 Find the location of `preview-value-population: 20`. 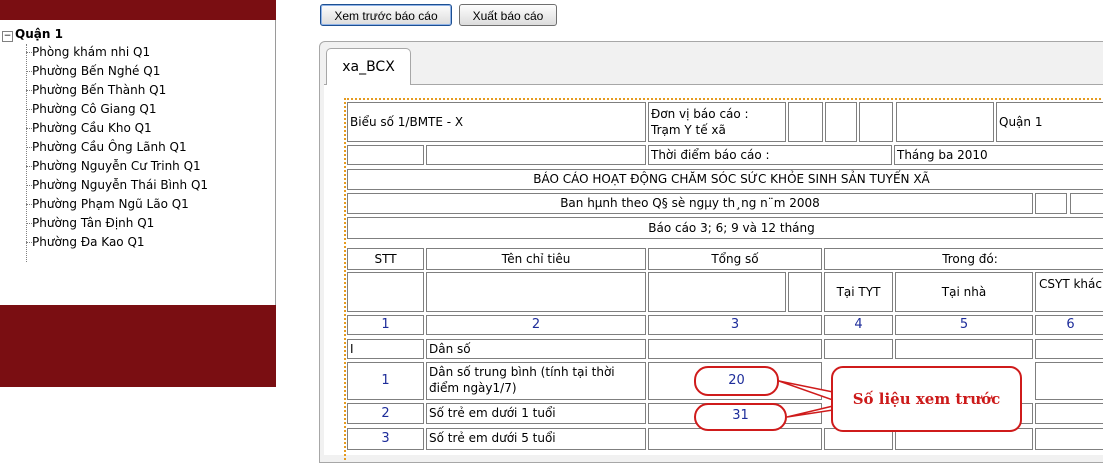

preview-value-population: 20 is located at coordinates (736, 381).